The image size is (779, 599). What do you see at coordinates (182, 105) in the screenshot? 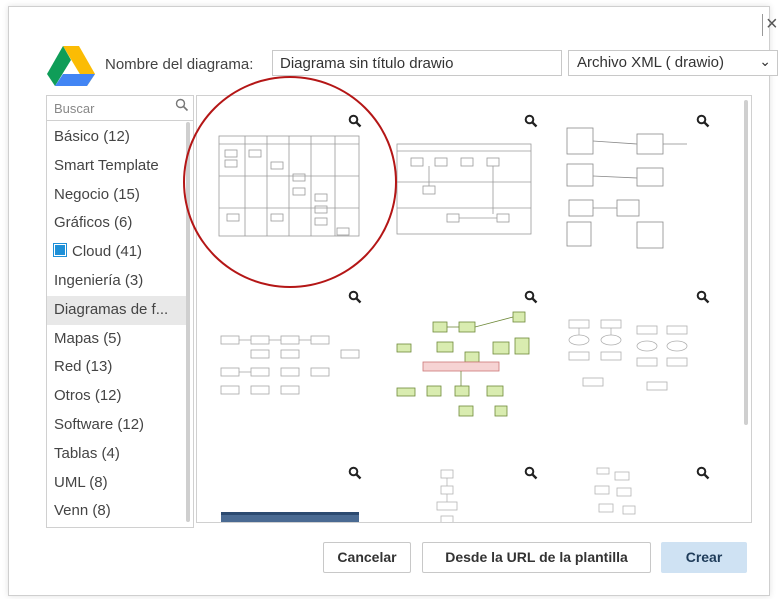
I see `search-icon` at bounding box center [182, 105].